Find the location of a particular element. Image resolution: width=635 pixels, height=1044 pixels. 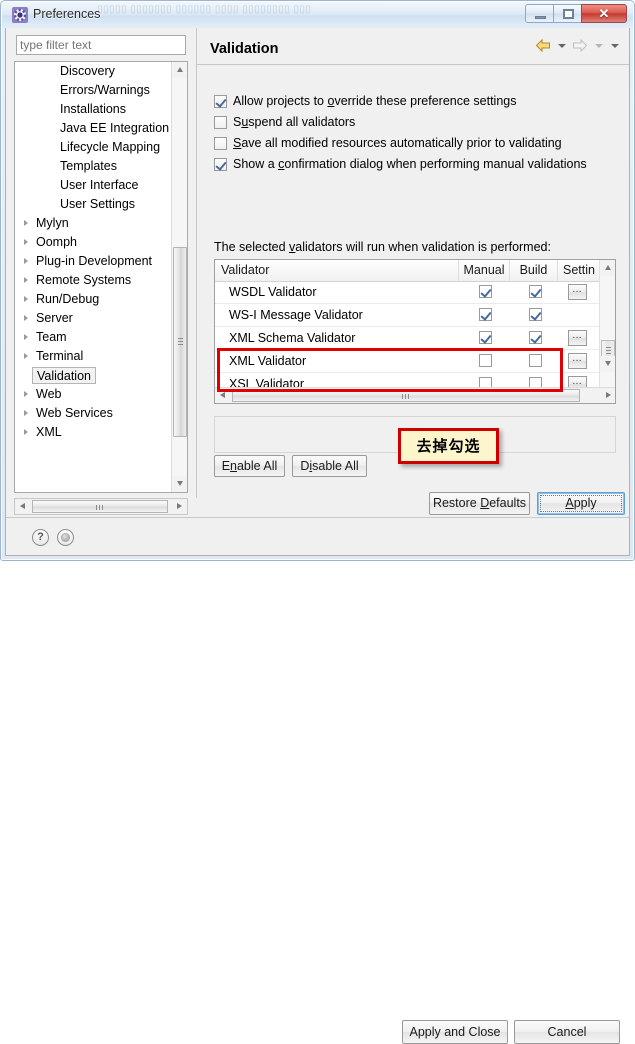

table-vertical-scrollbar is located at coordinates (607, 324).